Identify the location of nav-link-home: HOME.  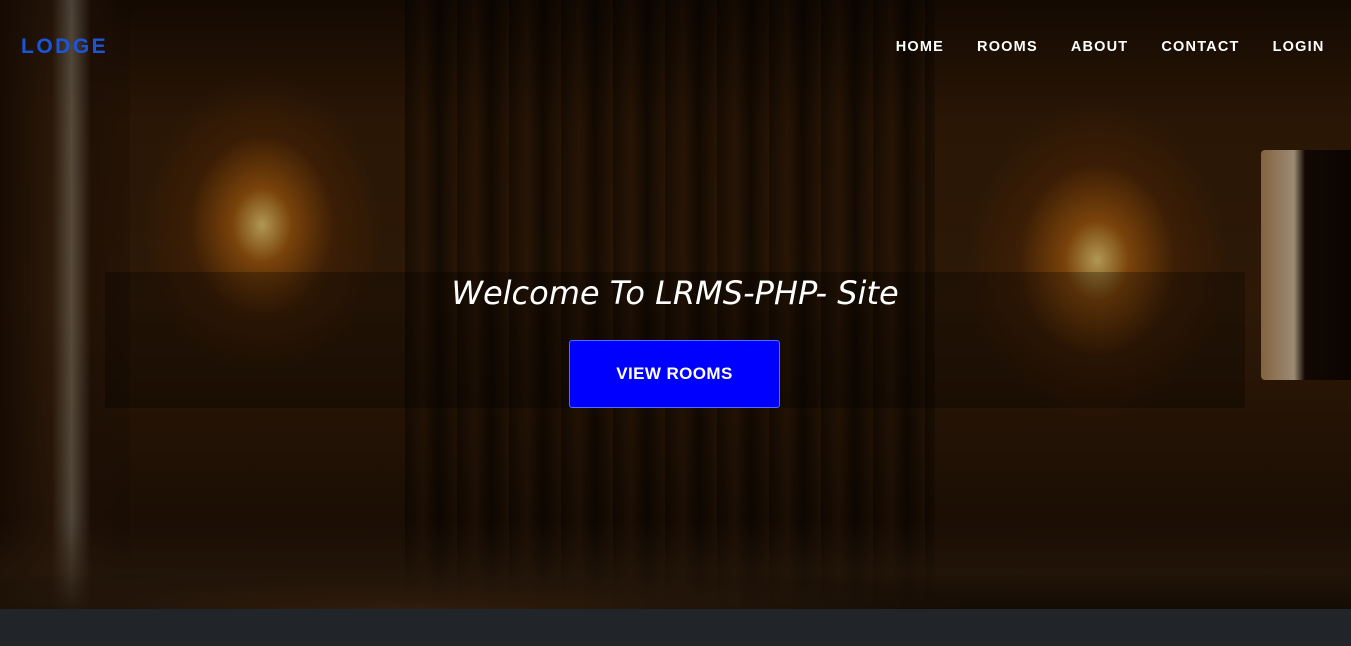
(919, 47).